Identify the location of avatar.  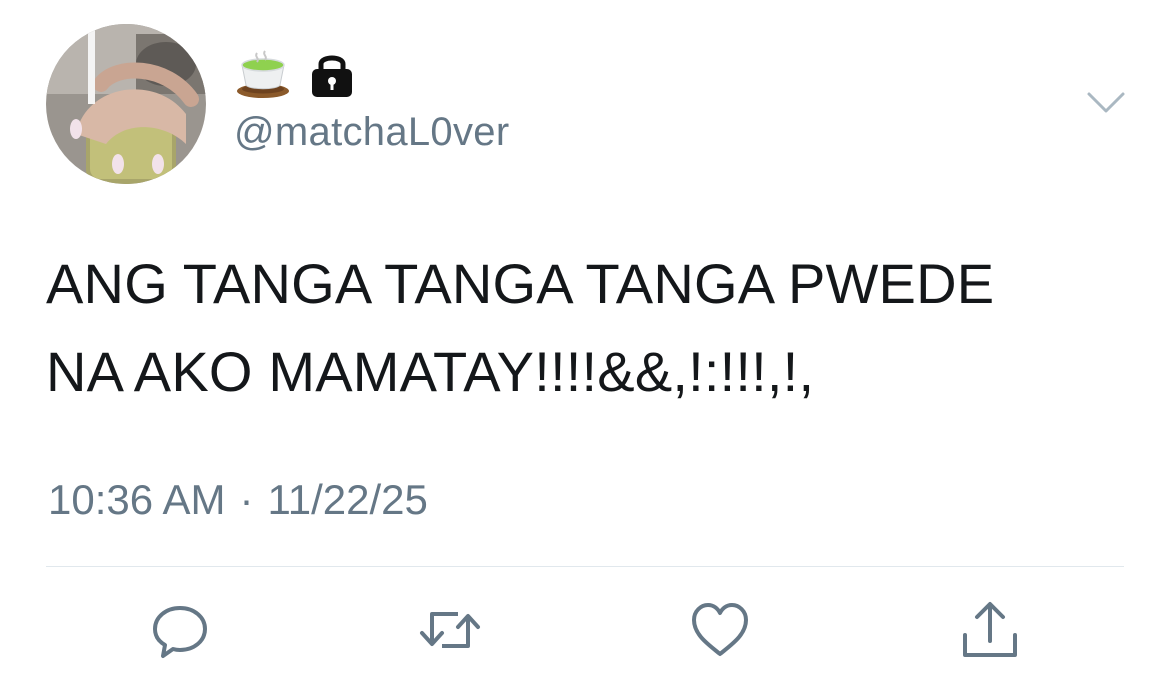
(126, 104).